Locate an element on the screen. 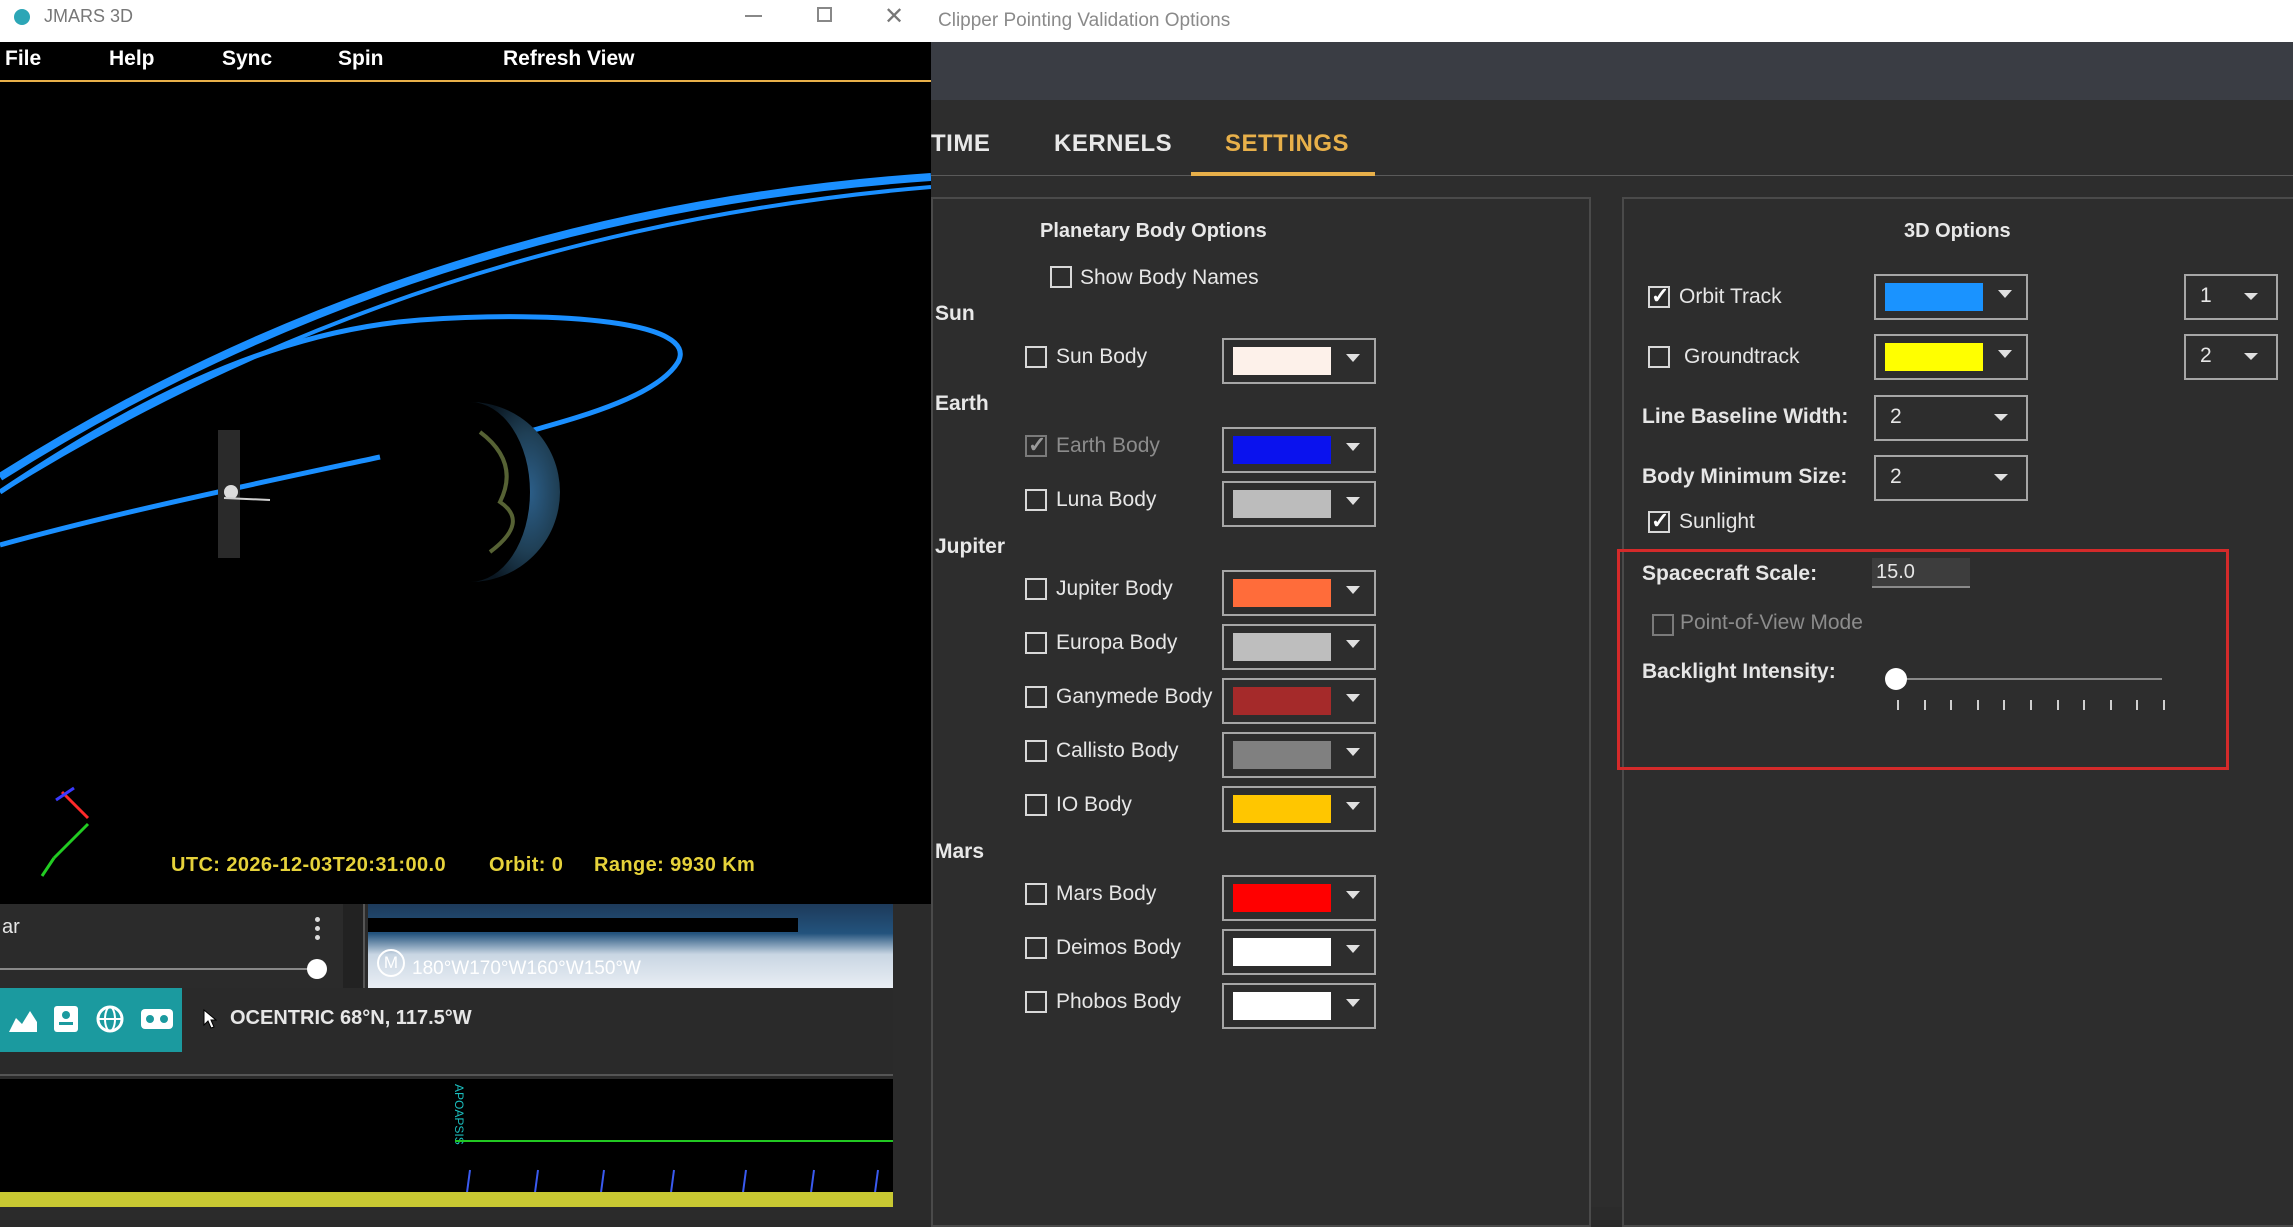 Image resolution: width=2293 pixels, height=1227 pixels. group-sun: Sun is located at coordinates (955, 313).